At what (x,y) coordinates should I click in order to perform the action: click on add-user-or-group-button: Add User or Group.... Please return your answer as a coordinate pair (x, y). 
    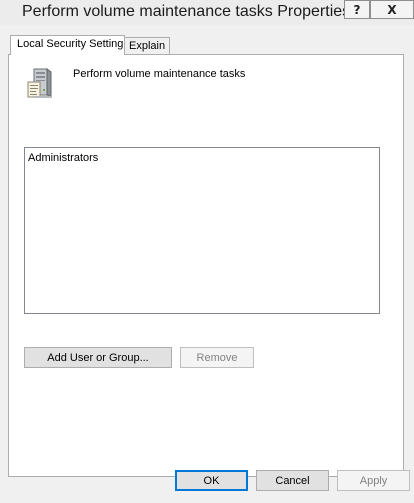
    Looking at the image, I should click on (98, 357).